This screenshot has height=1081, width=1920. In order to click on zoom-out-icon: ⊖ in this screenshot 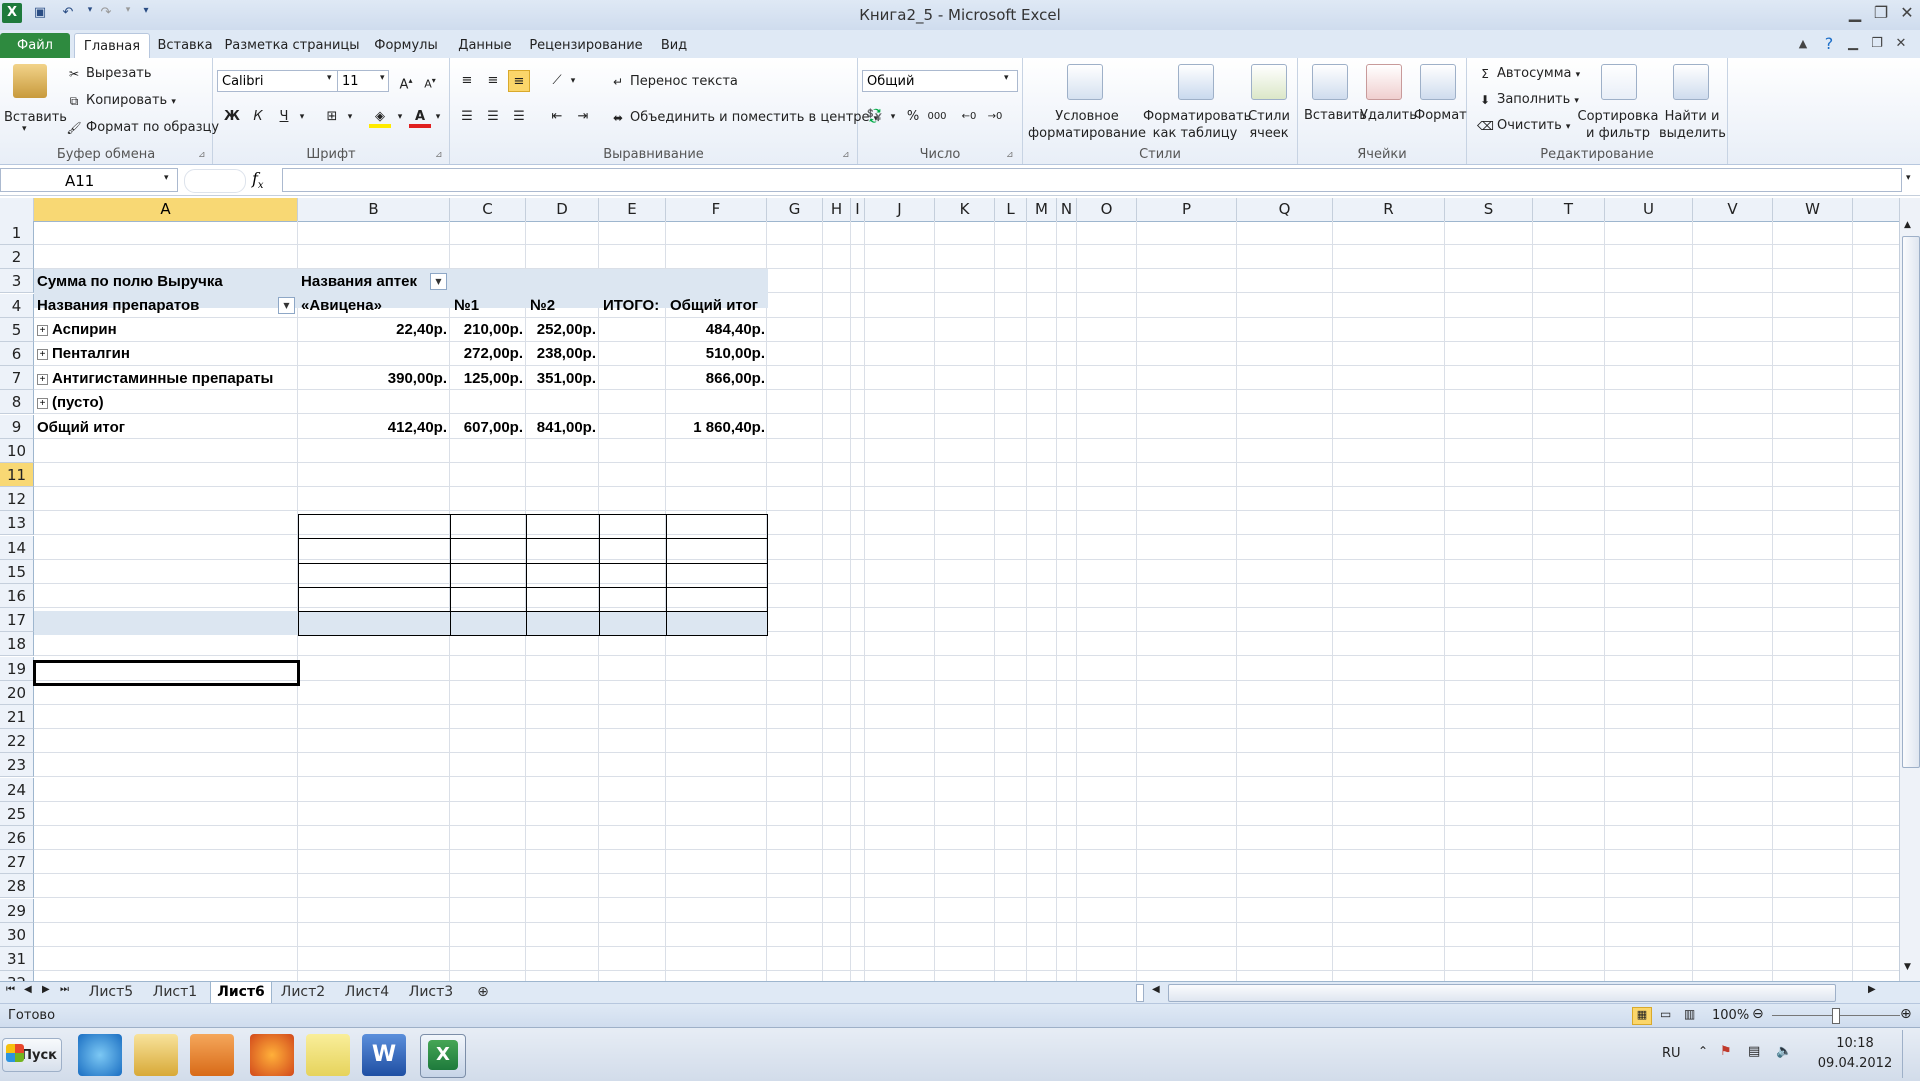, I will do `click(1758, 1014)`.